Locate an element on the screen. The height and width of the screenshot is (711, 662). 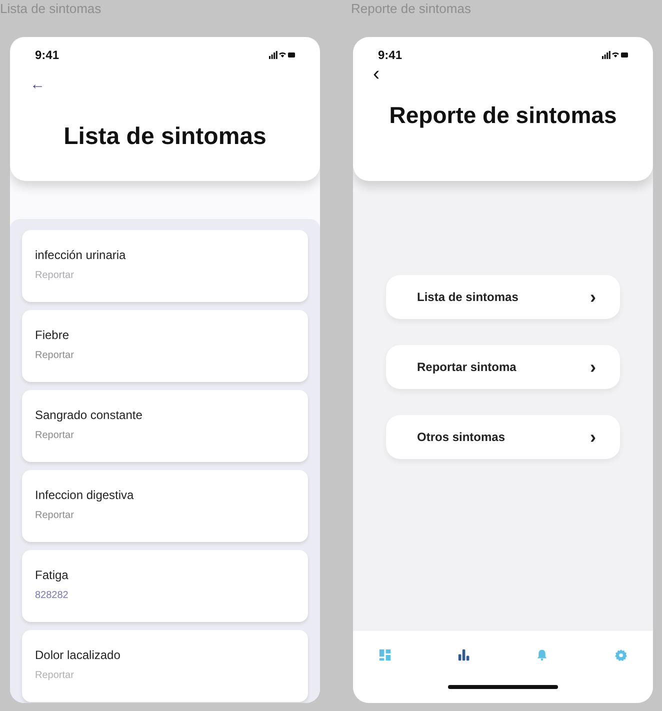
symptom-name: Dolor lacalizado is located at coordinates (78, 655).